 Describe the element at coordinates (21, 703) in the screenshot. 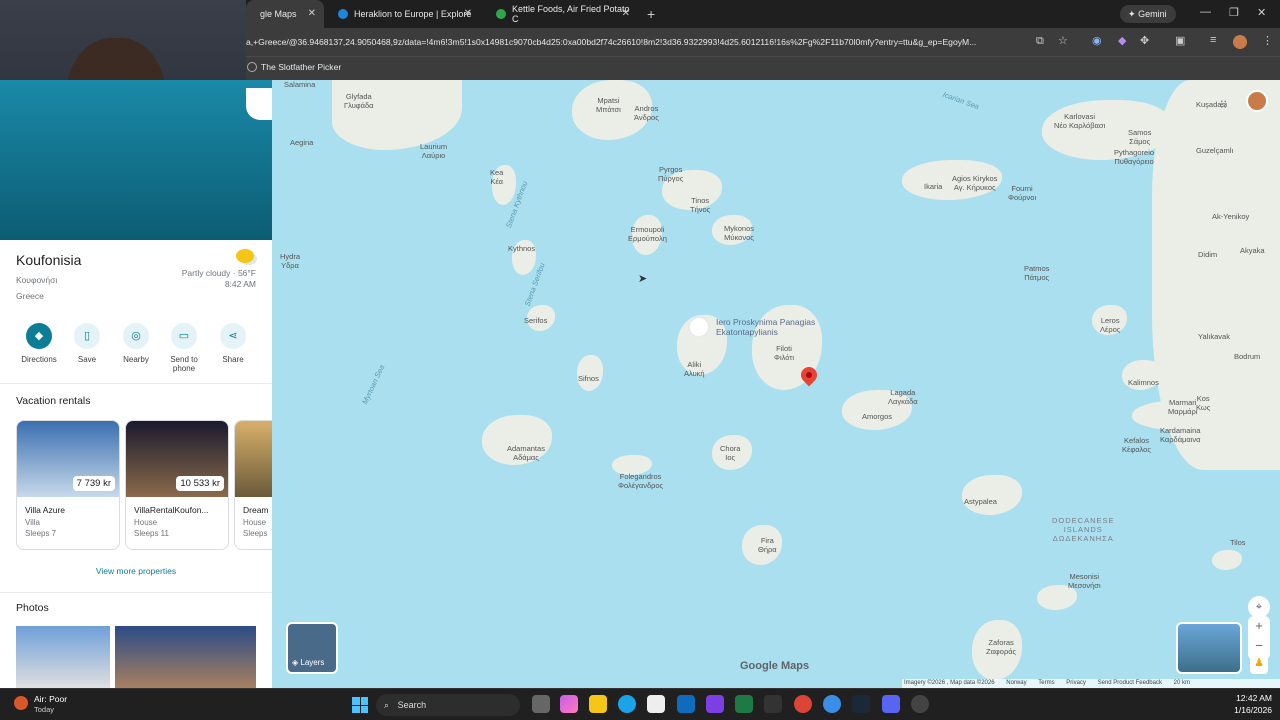

I see `air-quality-icon` at that location.